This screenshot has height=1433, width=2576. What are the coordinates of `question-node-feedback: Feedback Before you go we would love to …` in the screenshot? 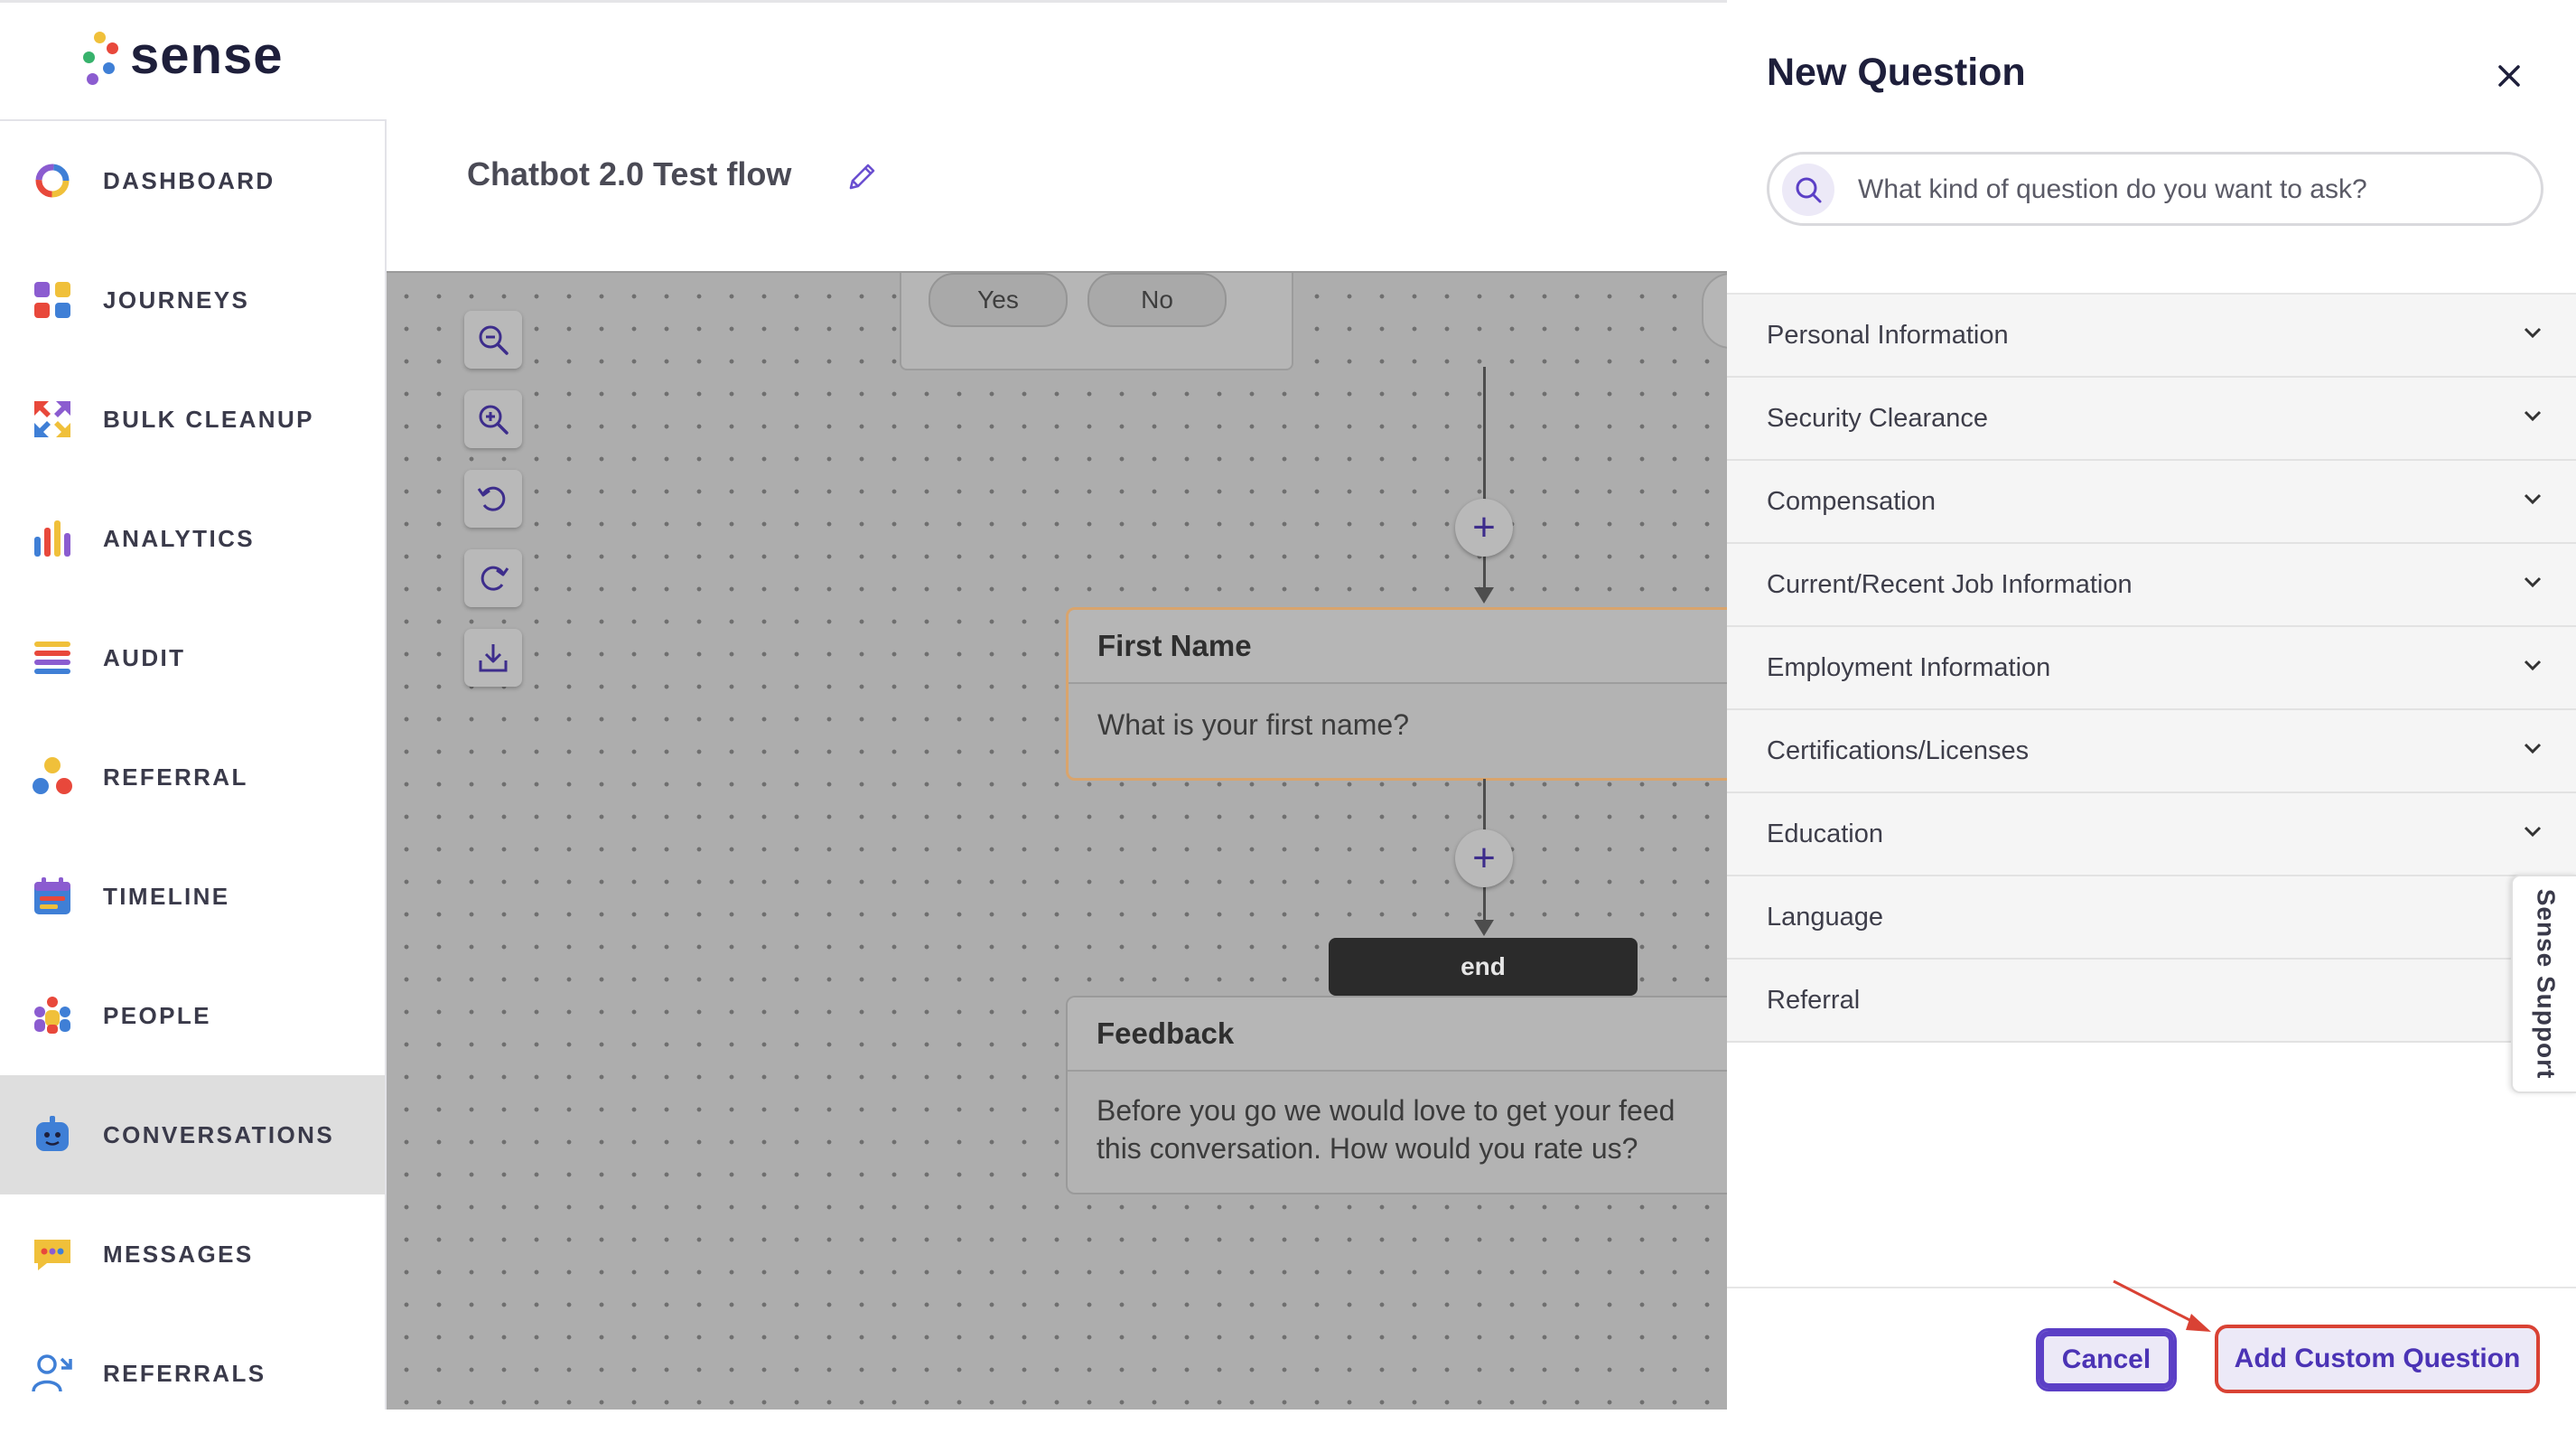 It's located at (1396, 1095).